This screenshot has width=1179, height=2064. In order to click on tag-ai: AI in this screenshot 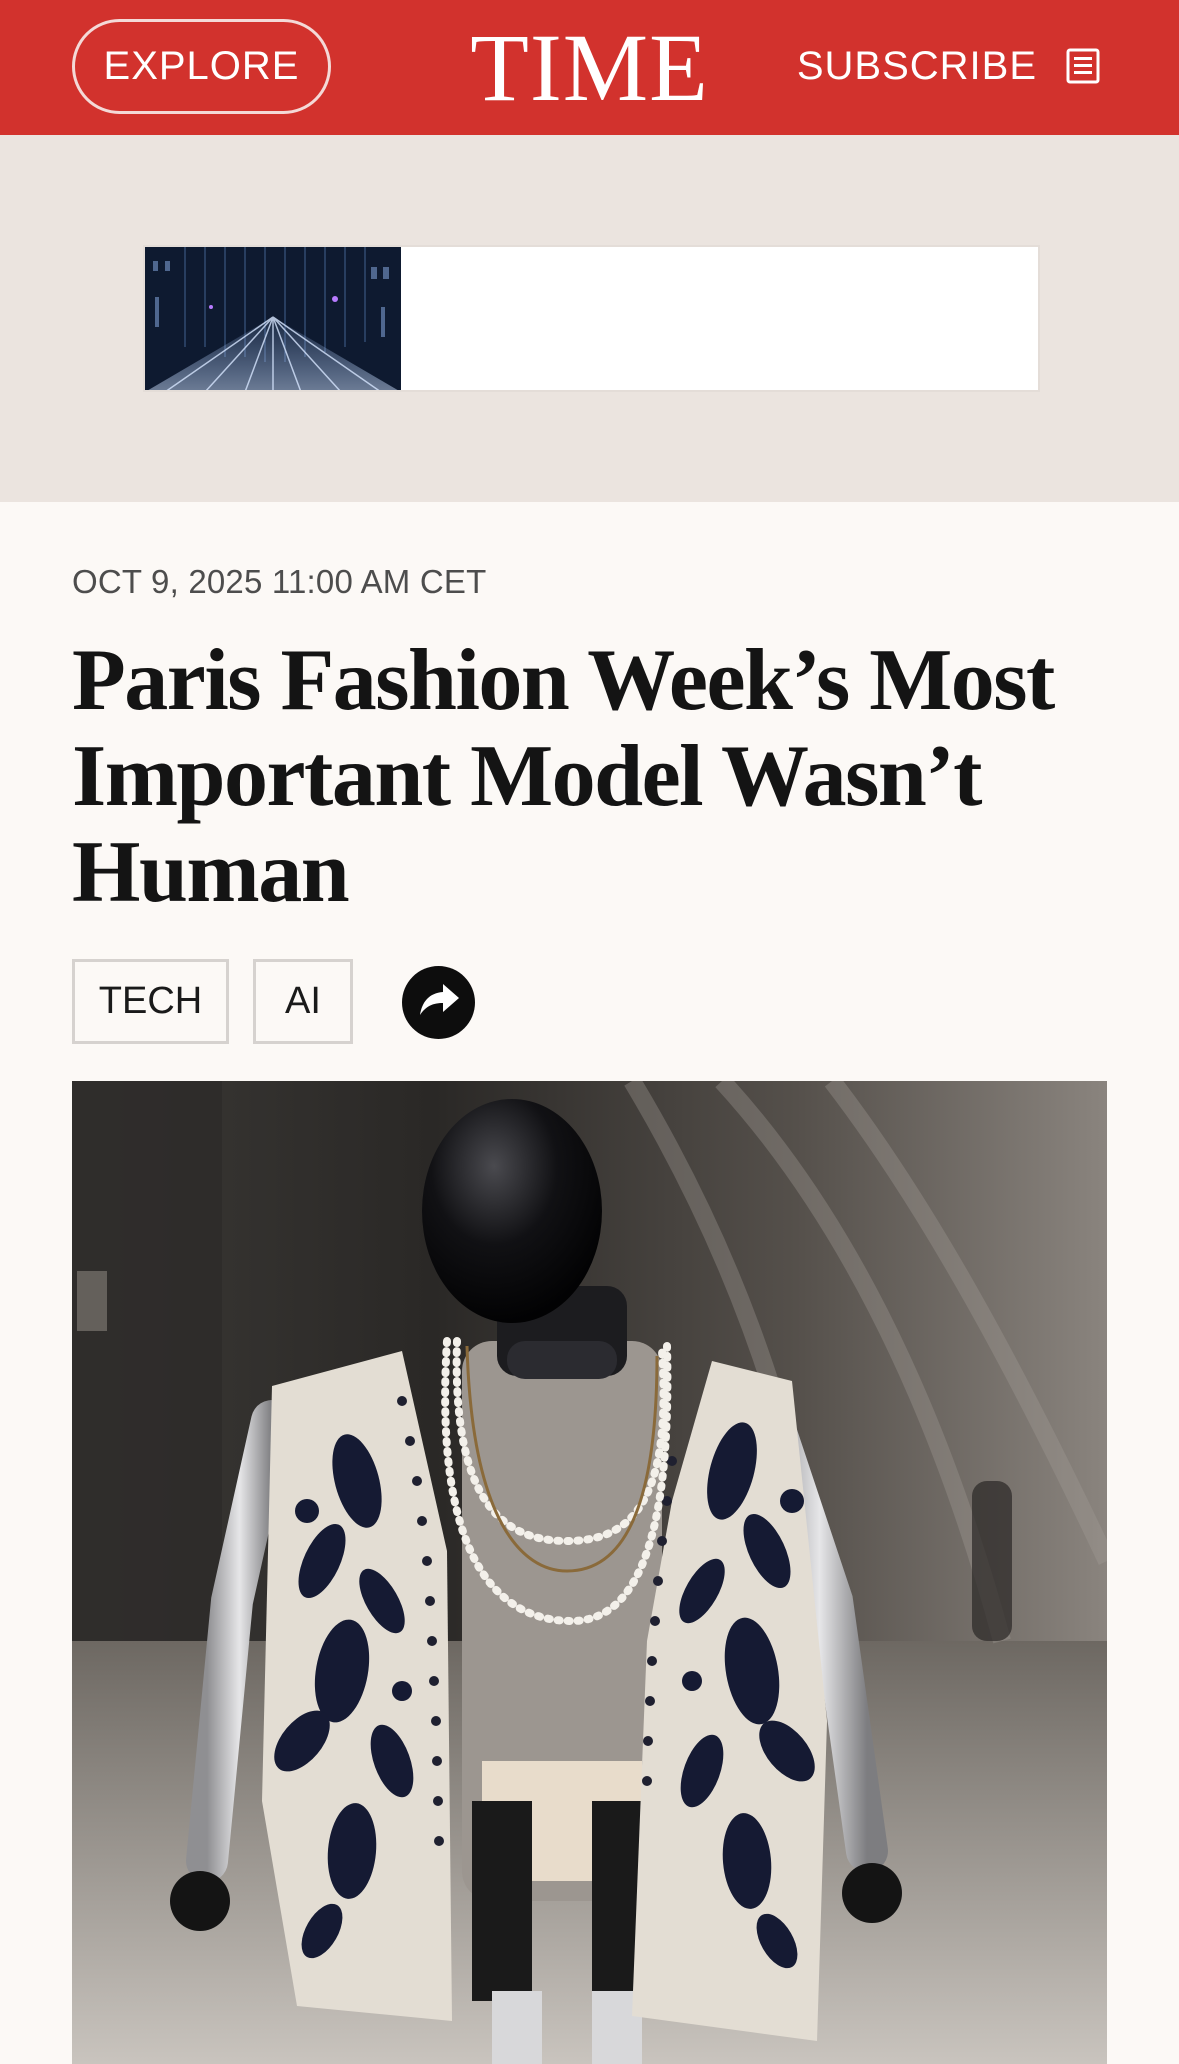, I will do `click(303, 1001)`.